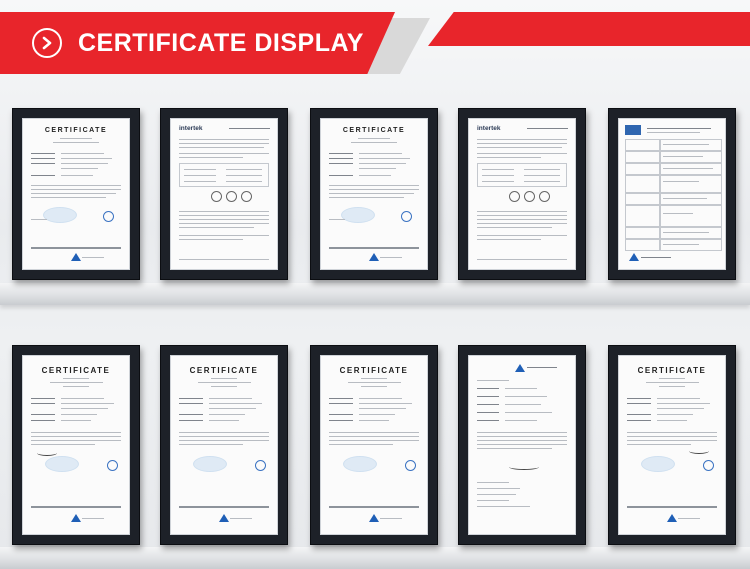  I want to click on header-banner: CERTIFICATE DISPLAY, so click(375, 43).